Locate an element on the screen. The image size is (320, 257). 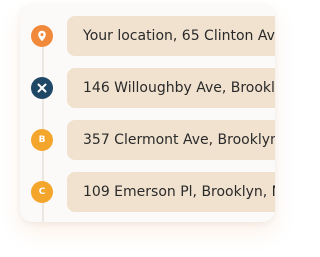
letter-b-icon: B is located at coordinates (42, 140).